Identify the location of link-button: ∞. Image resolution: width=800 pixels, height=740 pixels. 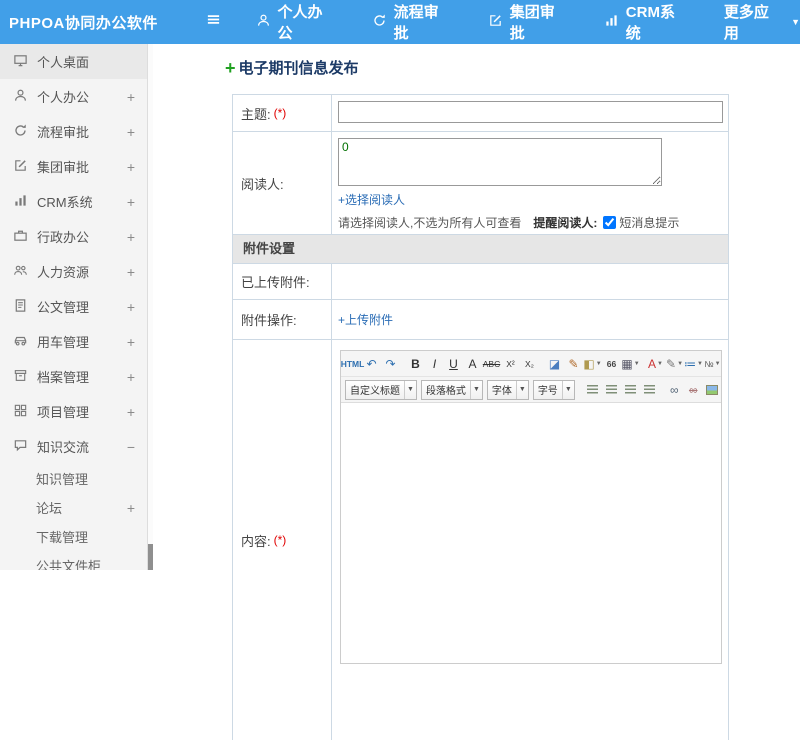
(674, 390).